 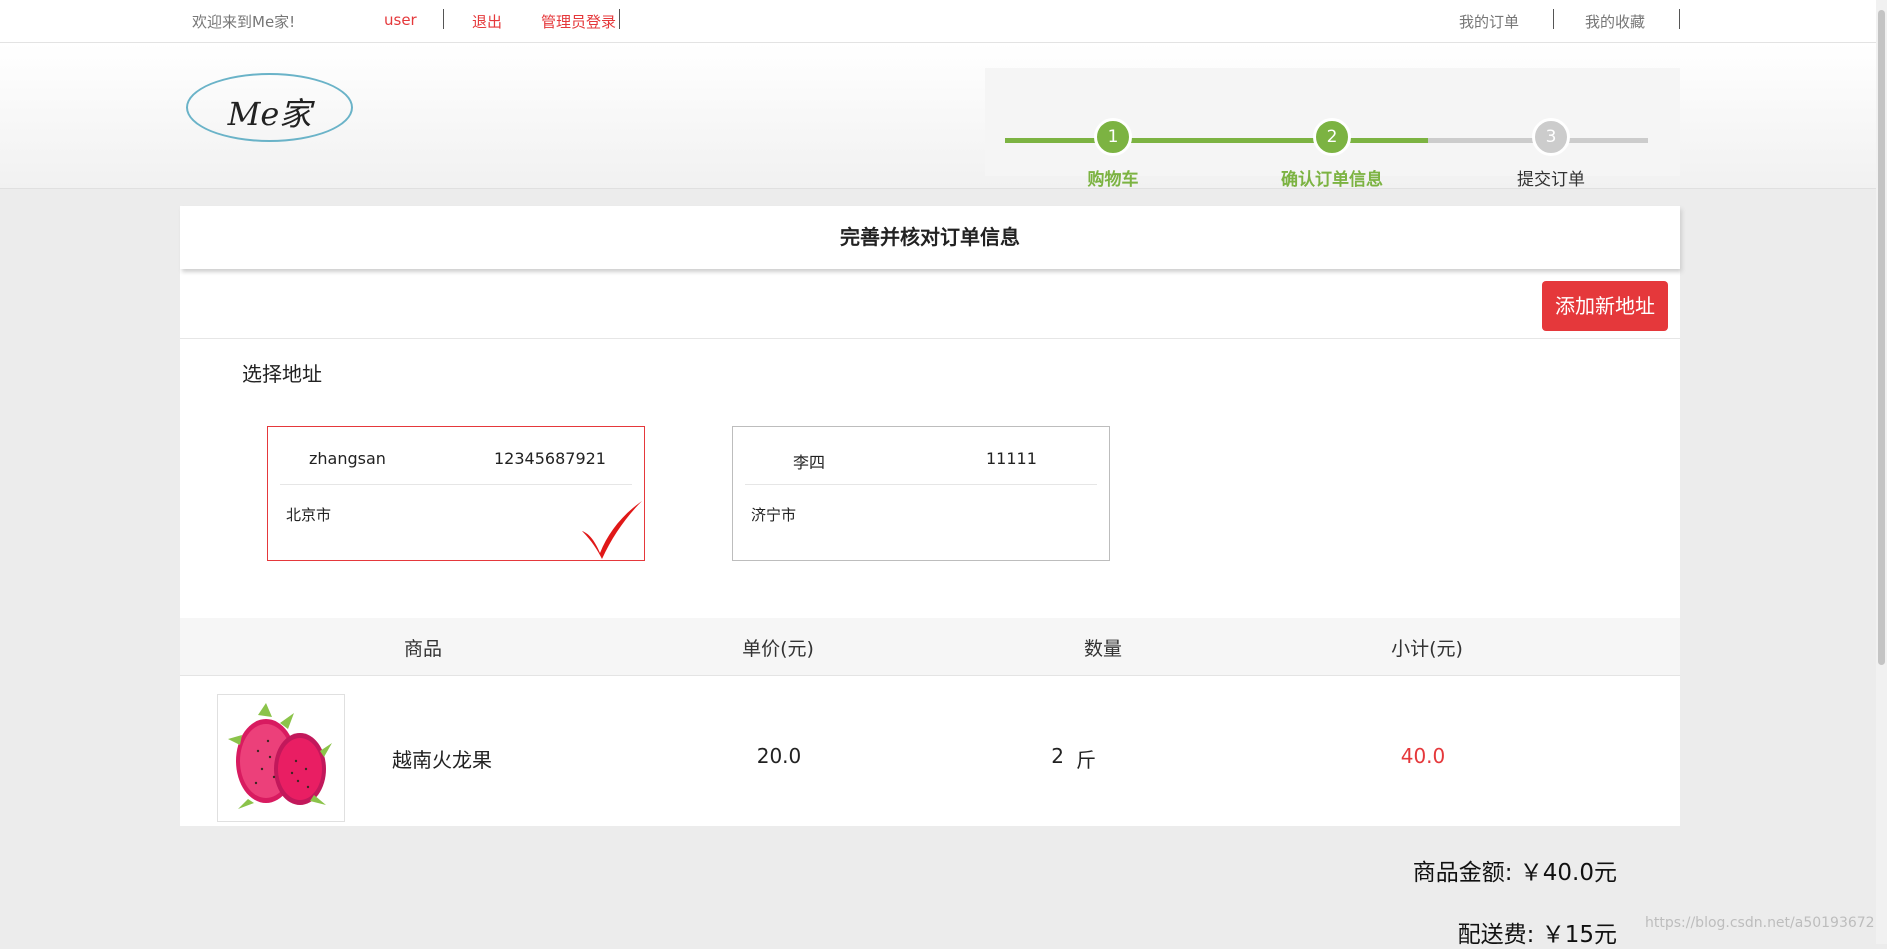 I want to click on page-title: 完善并核对订单信息, so click(x=930, y=237).